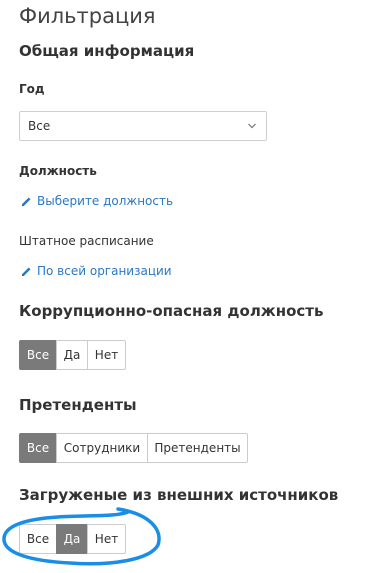 The width and height of the screenshot is (382, 573). Describe the element at coordinates (32, 89) in the screenshot. I see `year-label: Год` at that location.